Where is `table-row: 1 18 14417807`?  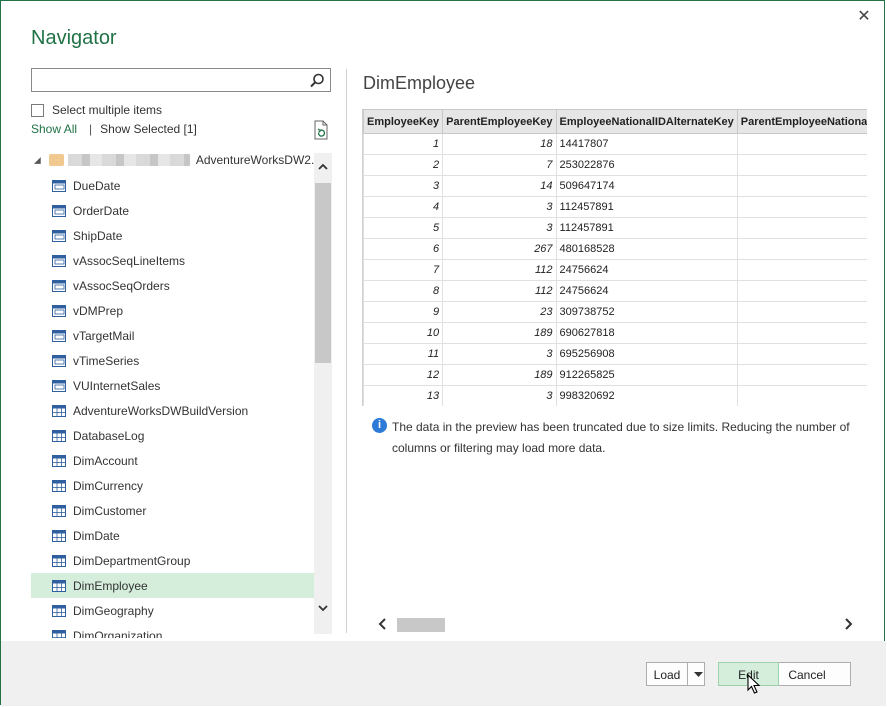 table-row: 1 18 14417807 is located at coordinates (615, 144).